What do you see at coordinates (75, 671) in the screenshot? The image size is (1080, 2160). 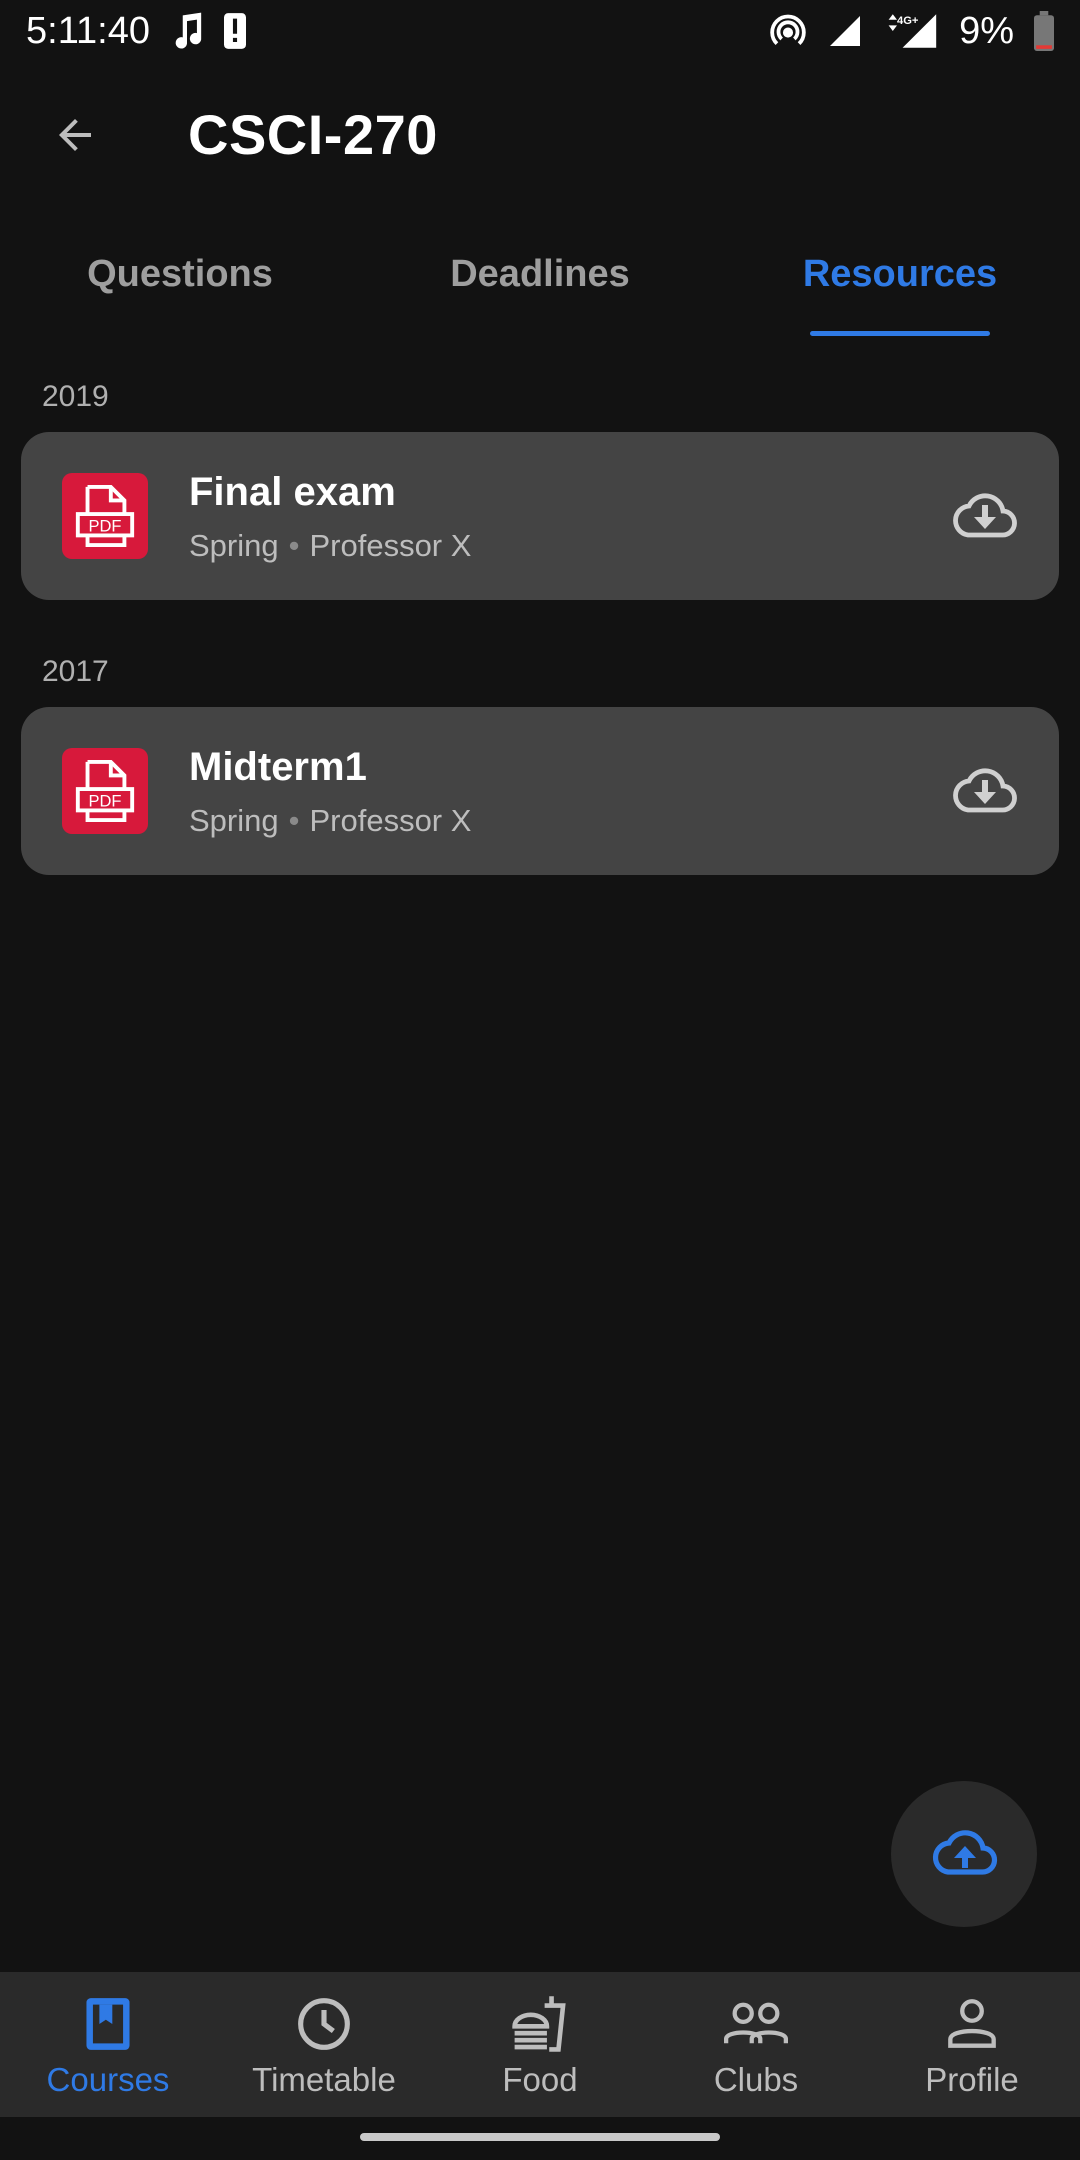 I see `section-year-label: 2017` at bounding box center [75, 671].